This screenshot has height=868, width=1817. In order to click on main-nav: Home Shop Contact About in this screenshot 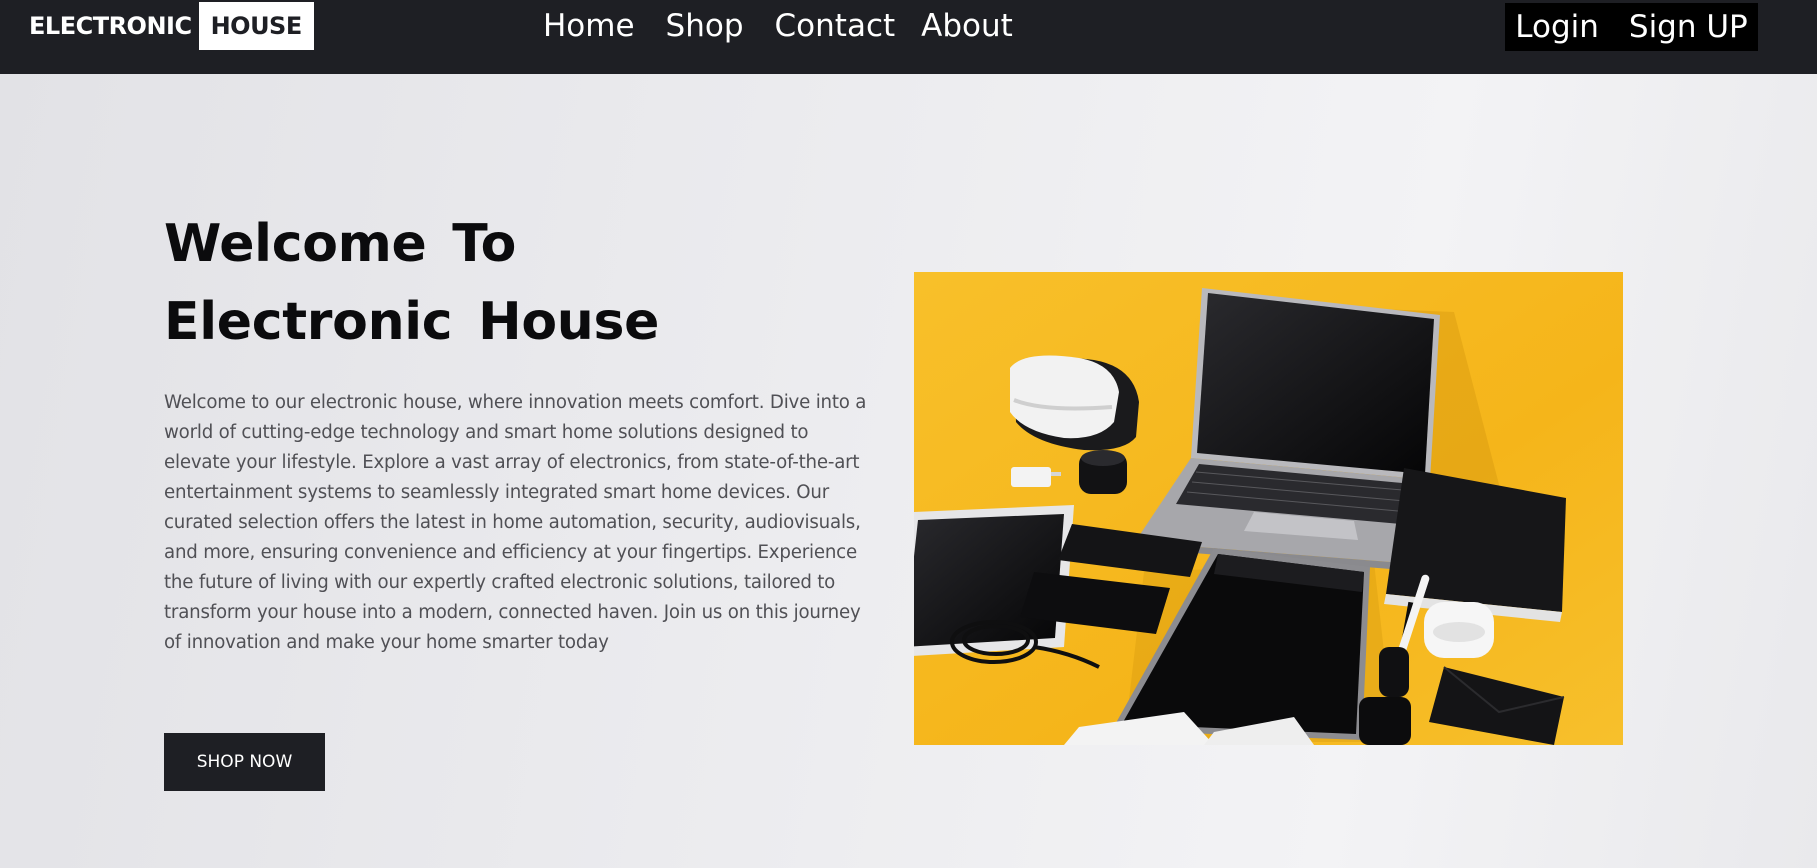, I will do `click(778, 26)`.